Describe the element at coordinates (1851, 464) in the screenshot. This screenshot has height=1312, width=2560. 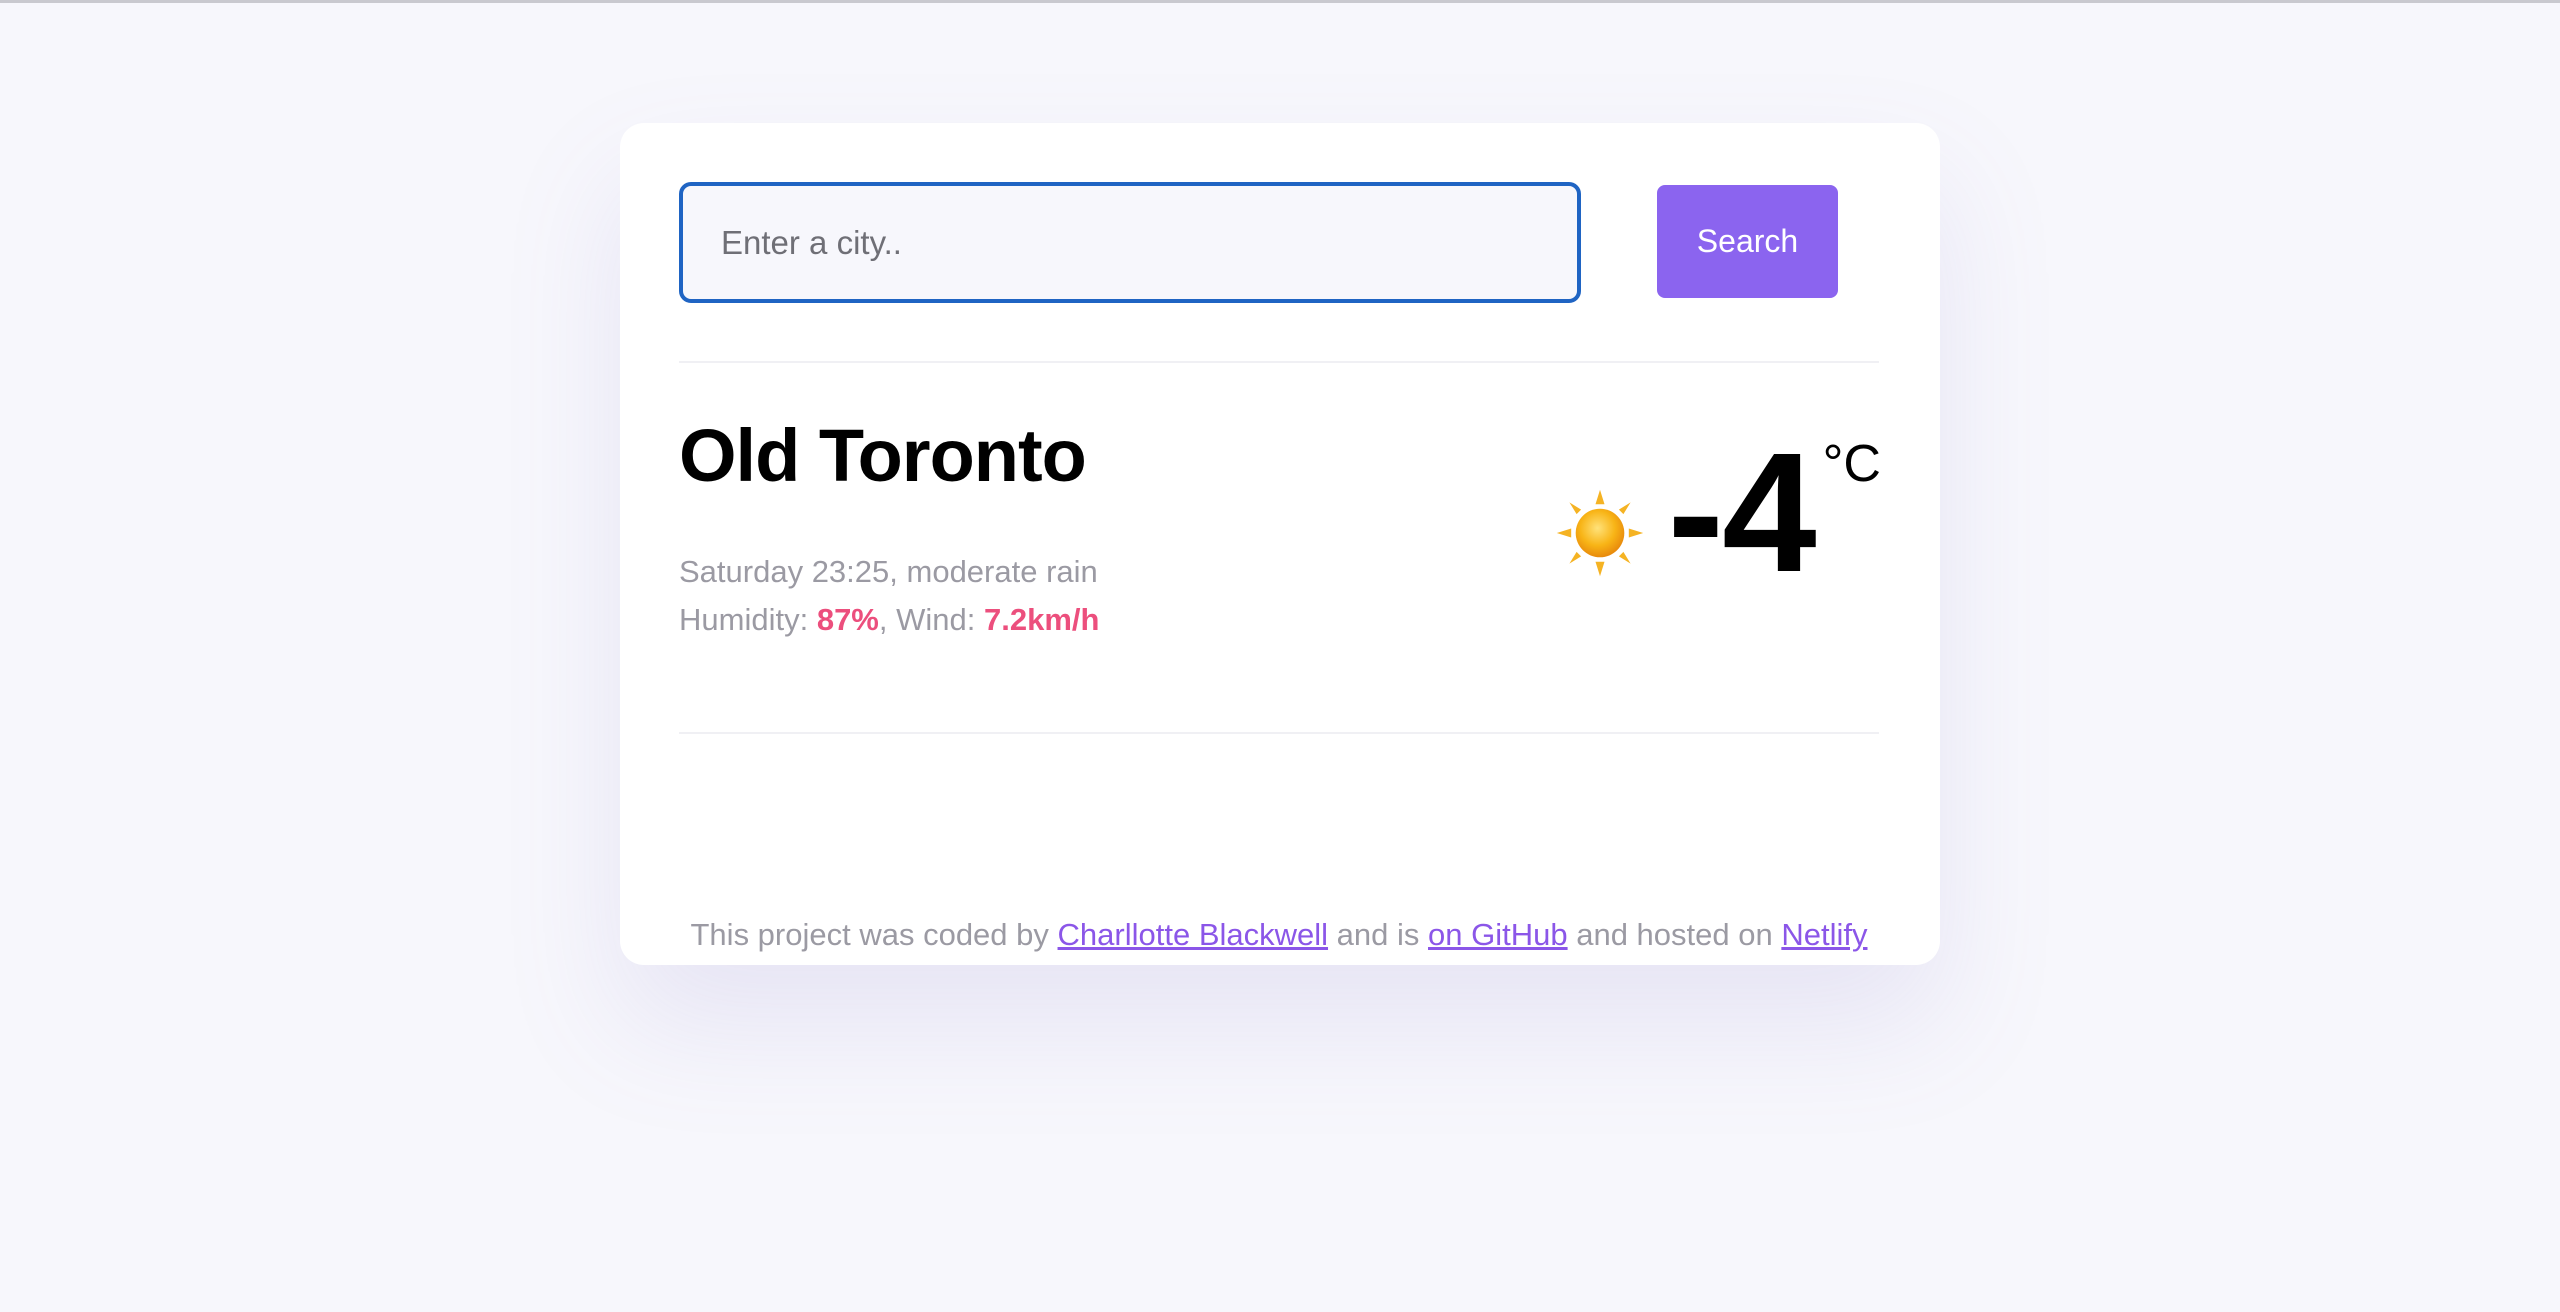
I see `temperature-unit: °C` at that location.